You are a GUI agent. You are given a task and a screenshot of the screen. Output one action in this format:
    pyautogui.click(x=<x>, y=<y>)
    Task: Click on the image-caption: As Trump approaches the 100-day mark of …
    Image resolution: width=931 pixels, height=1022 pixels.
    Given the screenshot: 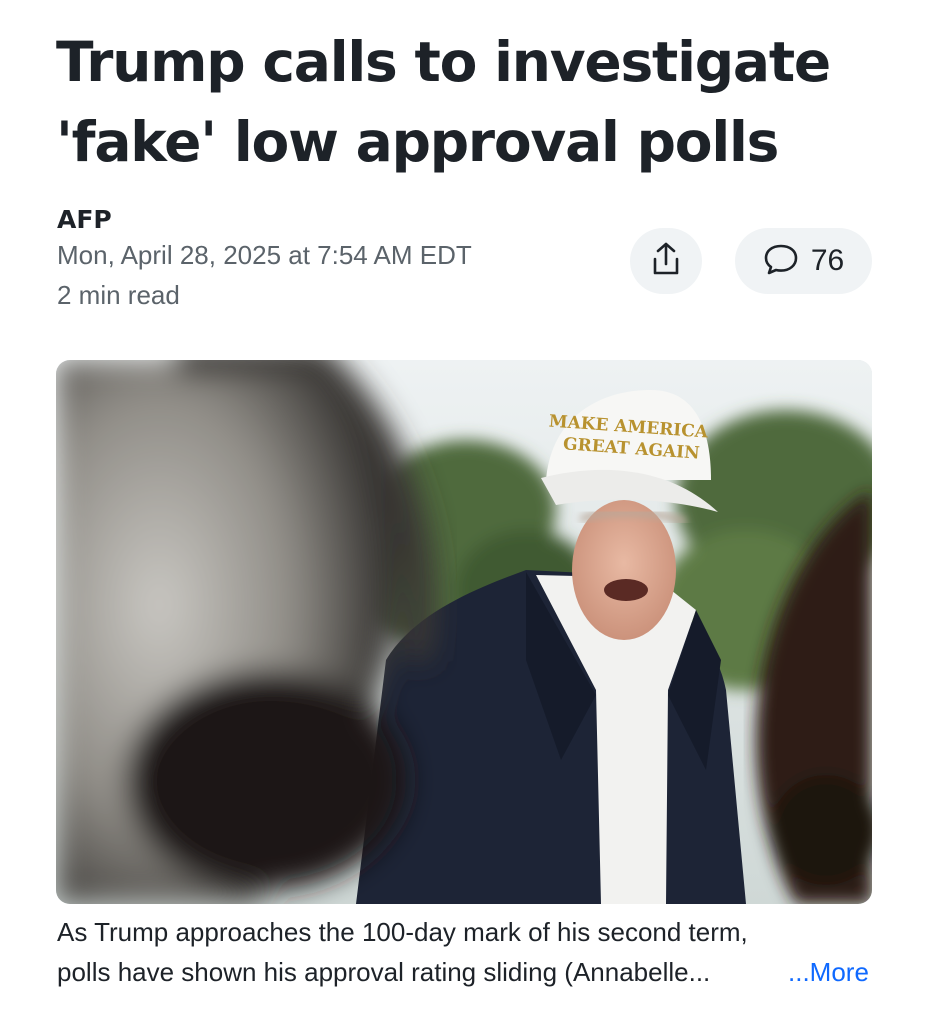 What is the action you would take?
    pyautogui.click(x=467, y=952)
    